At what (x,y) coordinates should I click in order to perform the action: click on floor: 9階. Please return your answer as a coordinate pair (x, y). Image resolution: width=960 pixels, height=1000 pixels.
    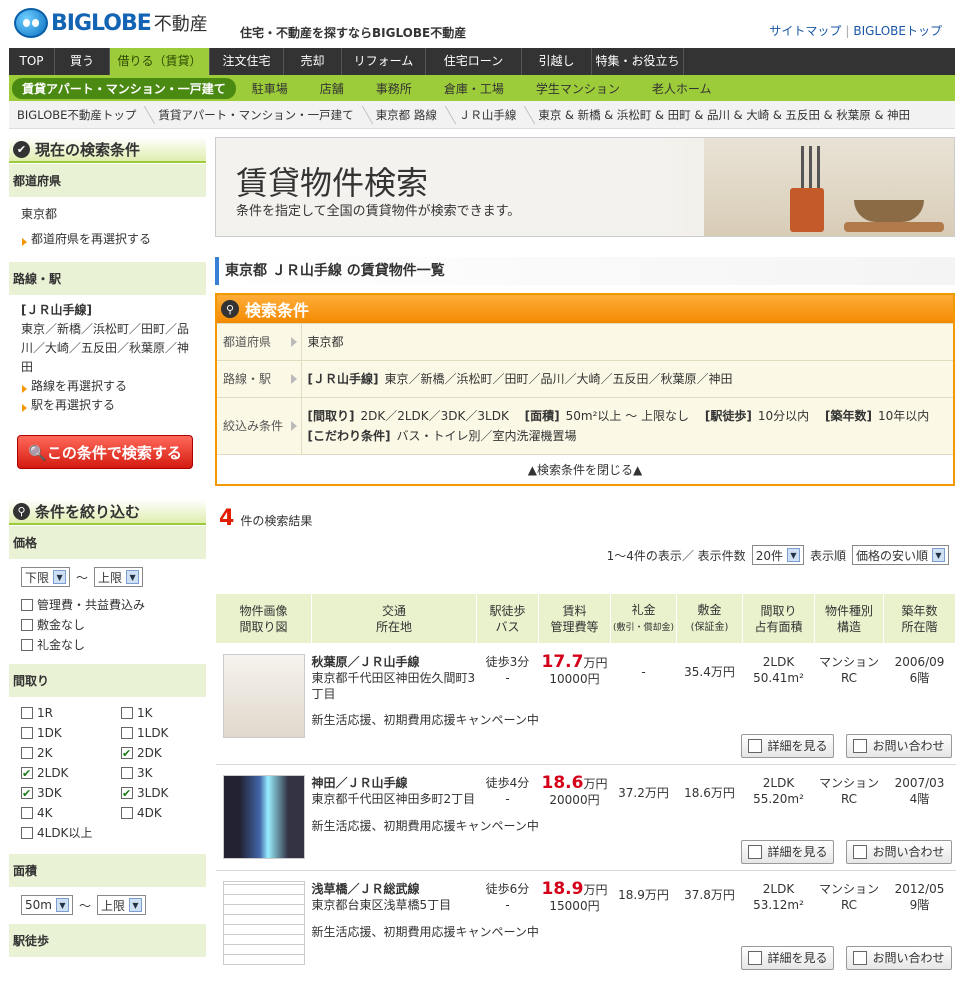
    Looking at the image, I should click on (919, 905).